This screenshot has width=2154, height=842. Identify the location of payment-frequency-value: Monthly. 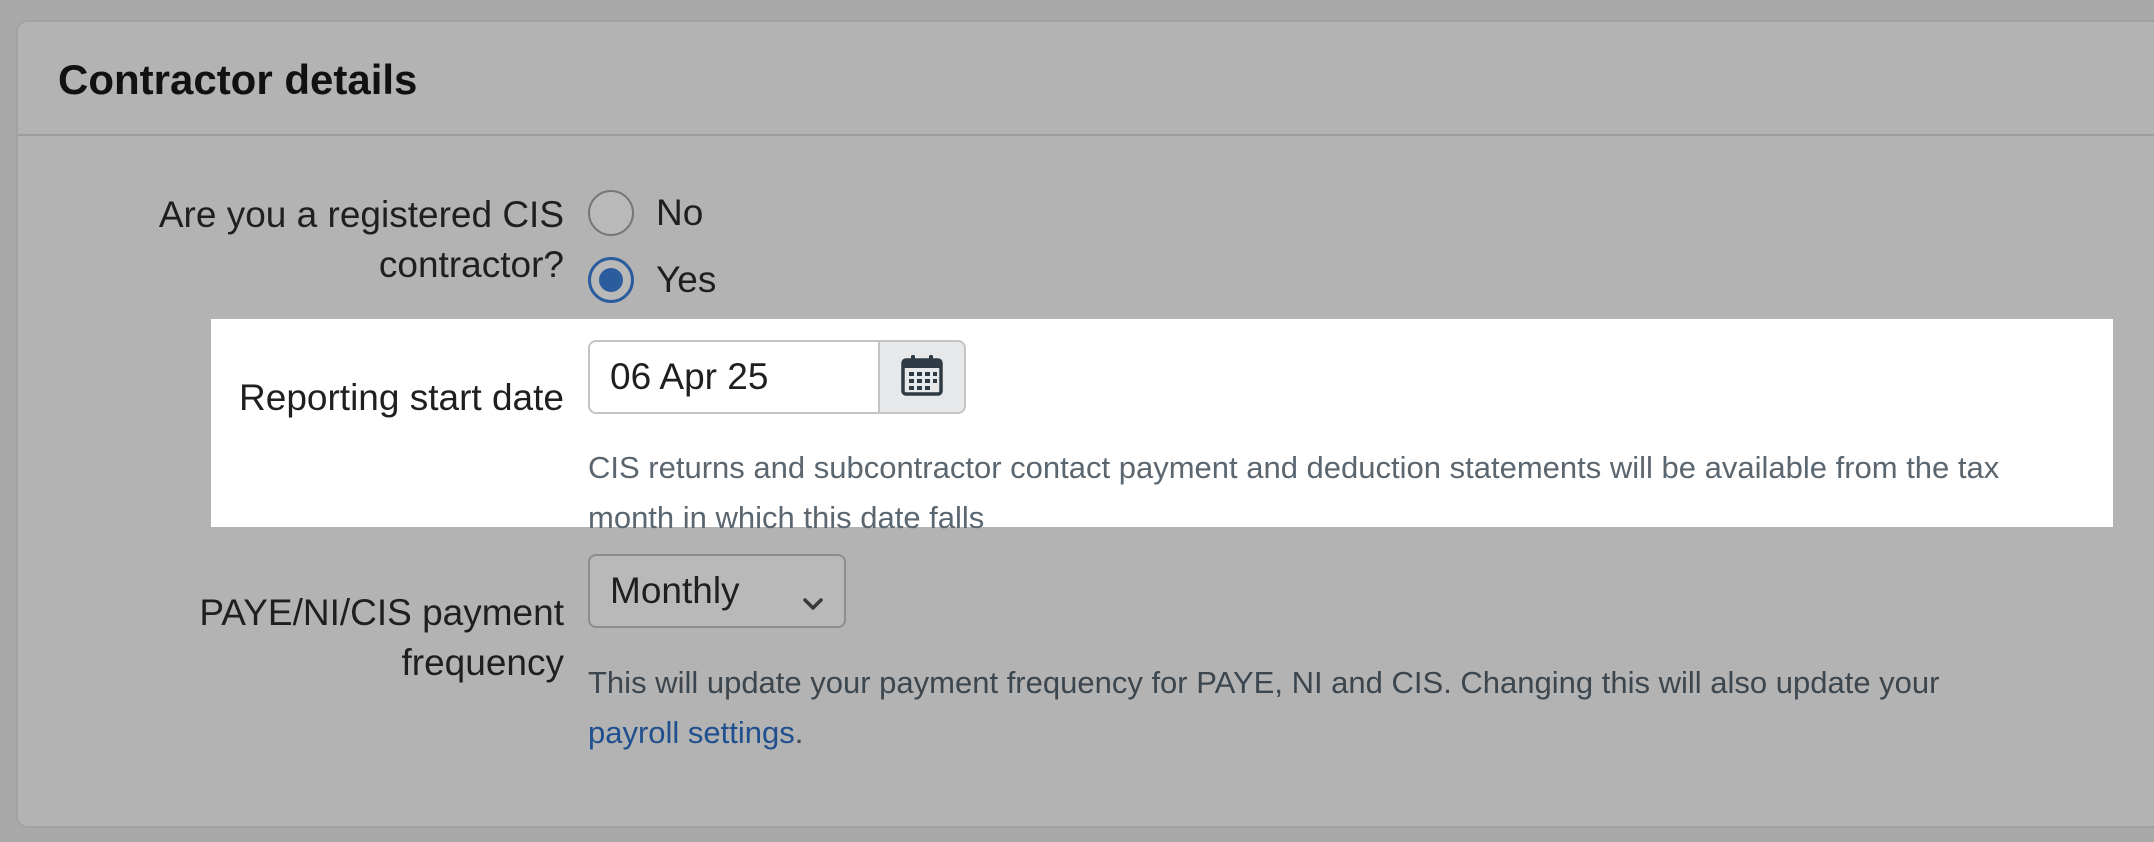
(675, 590).